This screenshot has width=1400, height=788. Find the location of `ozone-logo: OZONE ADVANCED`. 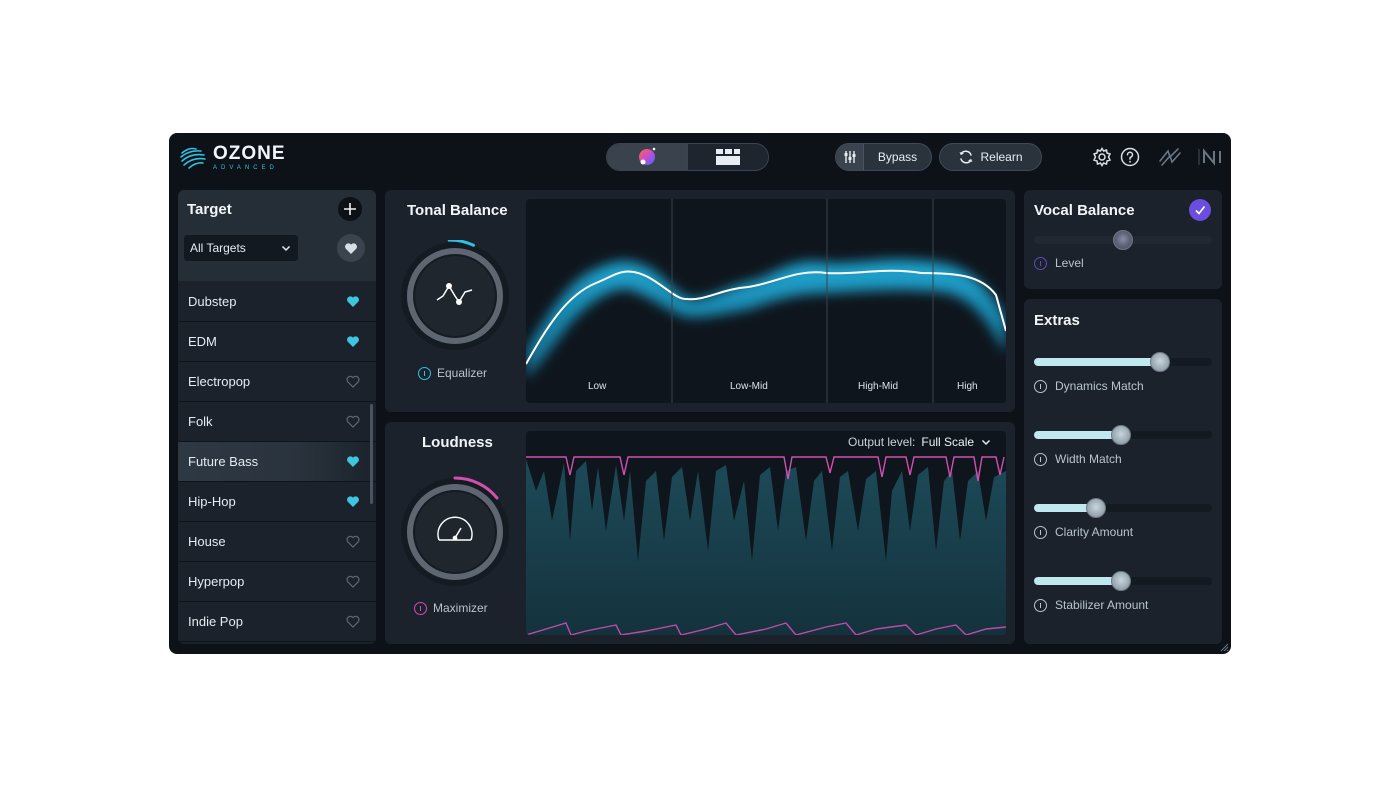

ozone-logo: OZONE ADVANCED is located at coordinates (232, 157).